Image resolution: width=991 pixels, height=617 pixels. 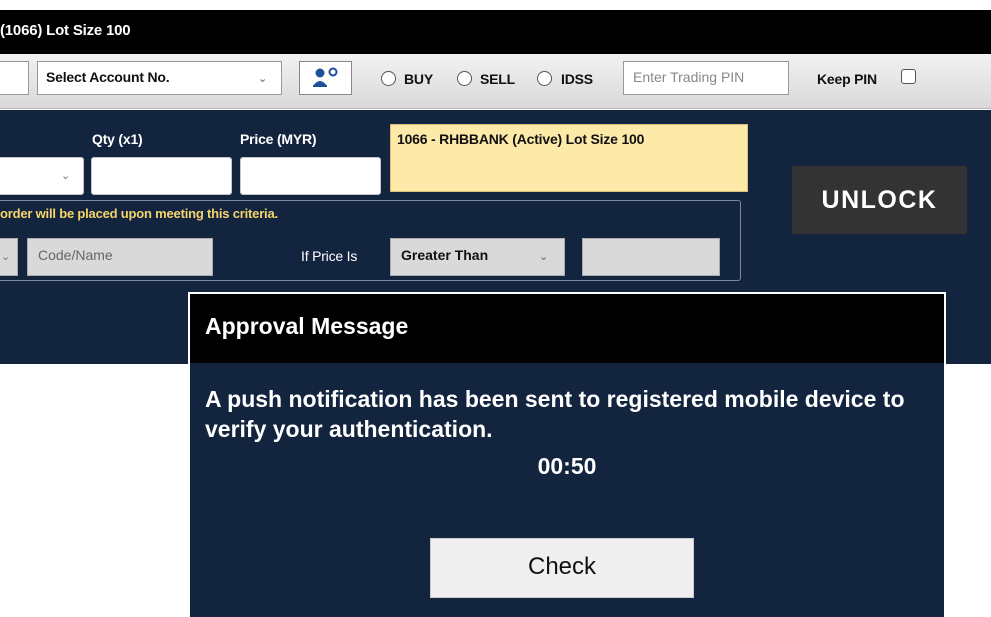 I want to click on trading-pin-input: Enter Trading PIN, so click(x=706, y=78).